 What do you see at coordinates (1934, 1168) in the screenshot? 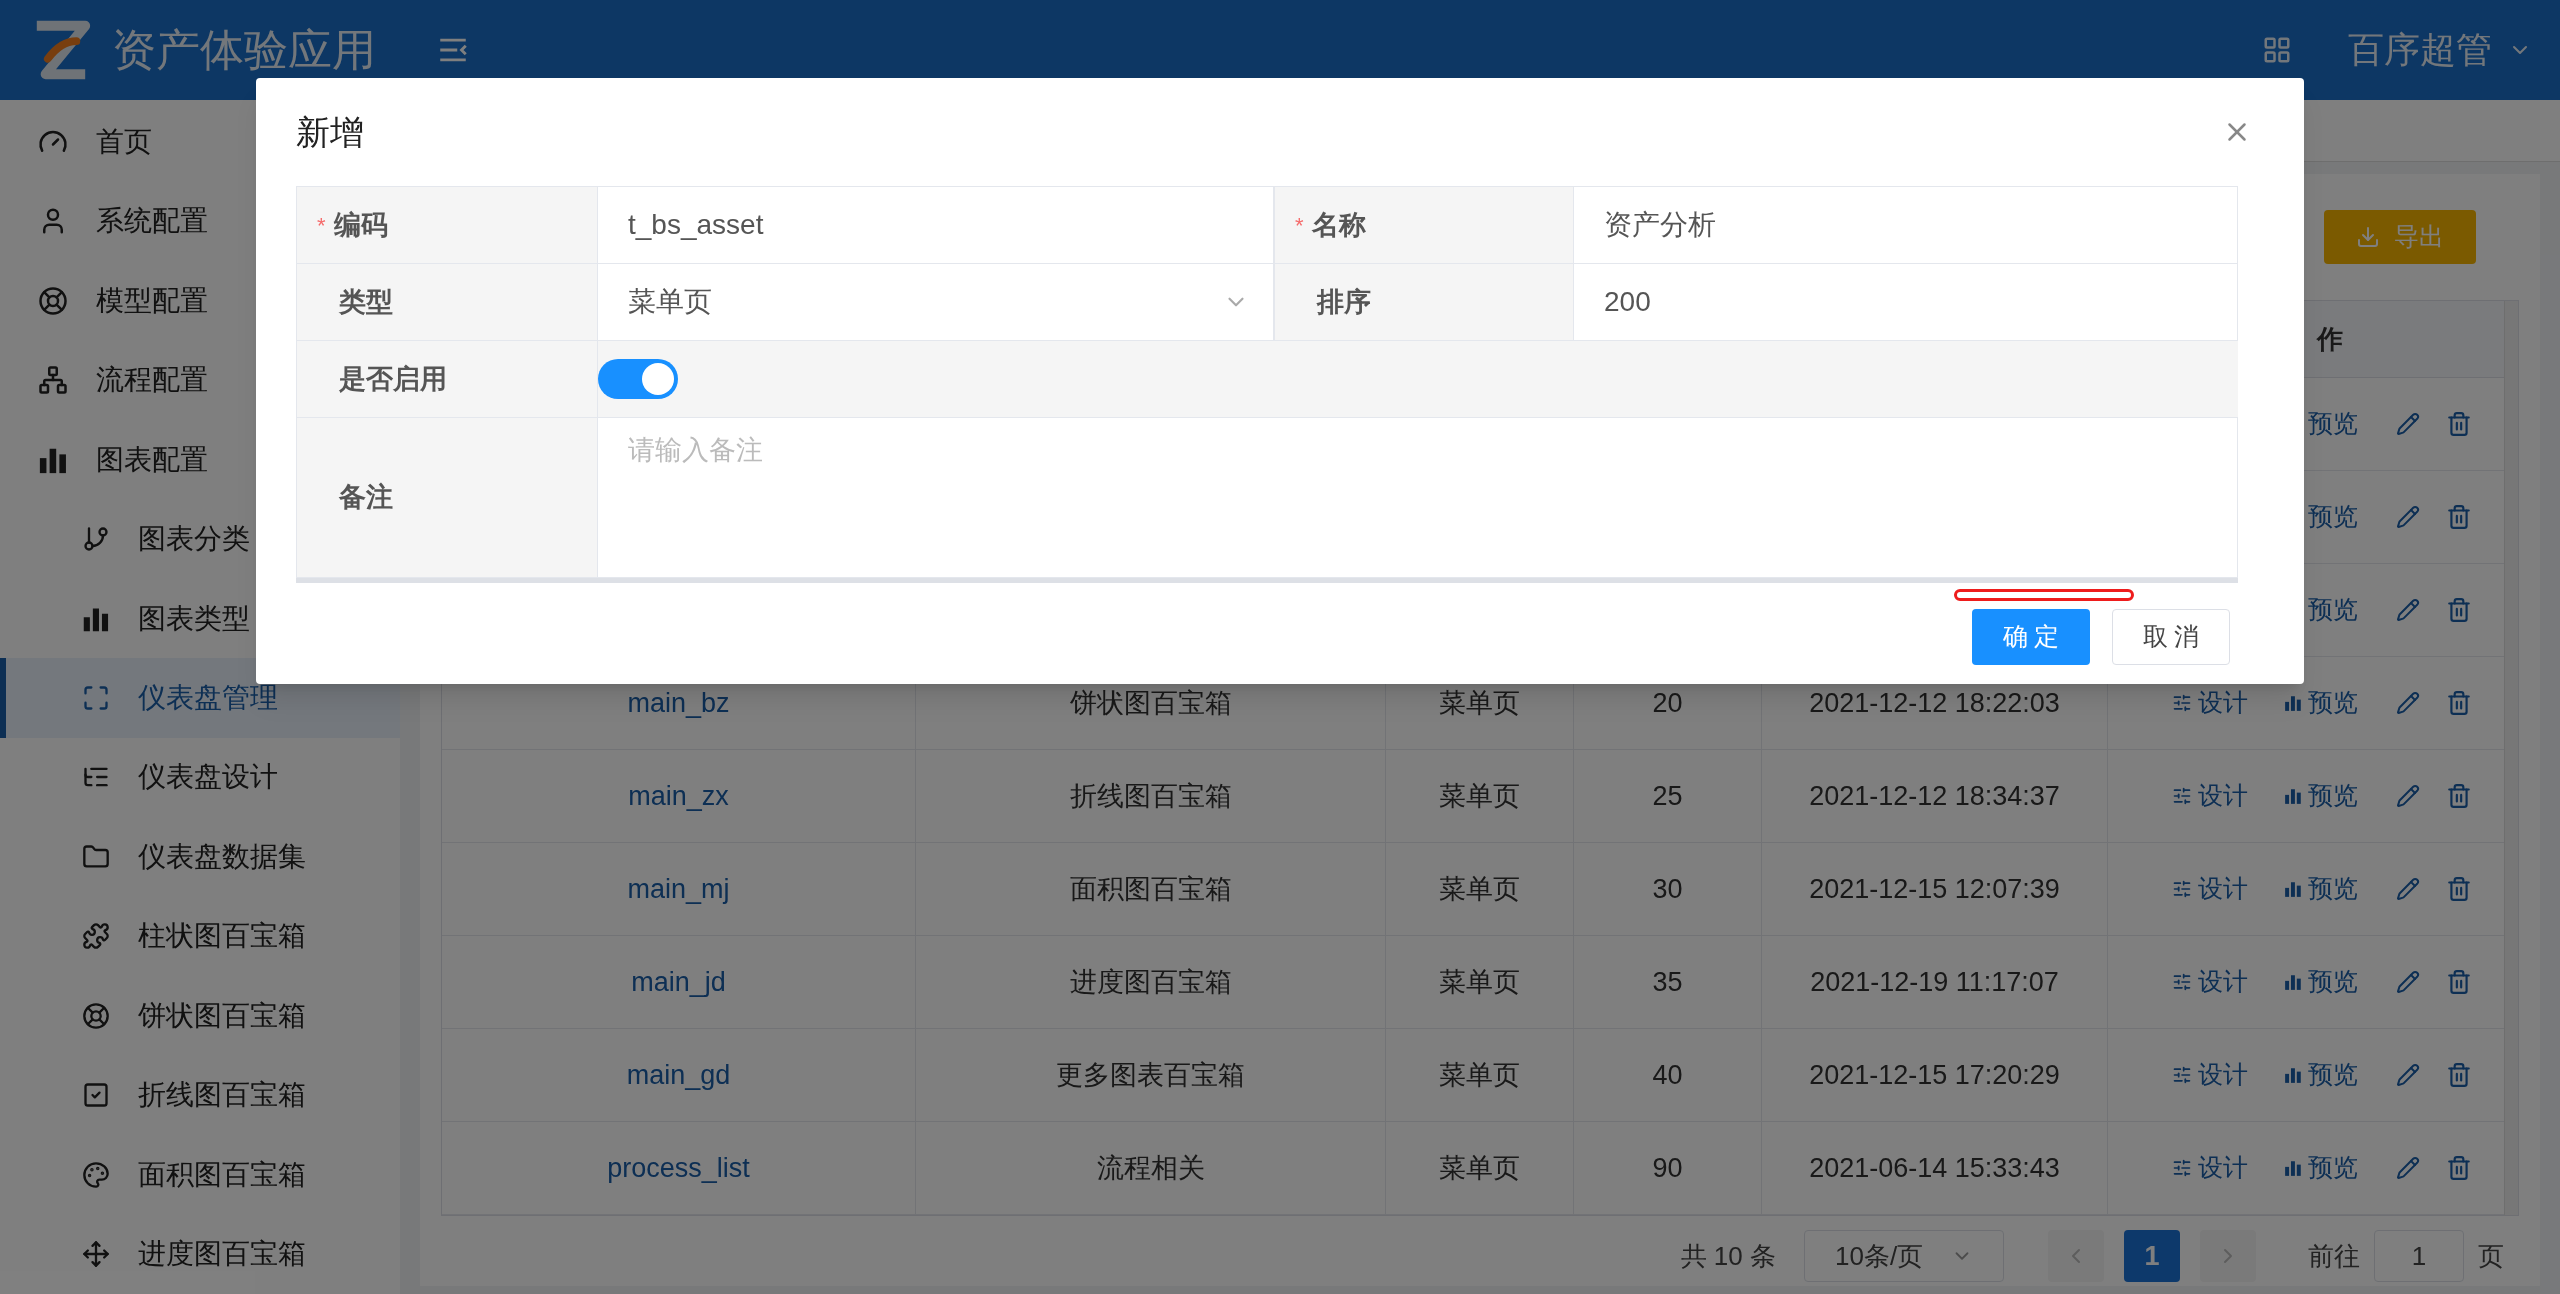
I see `table-cell-text: 2021-06-14 15:33:43` at bounding box center [1934, 1168].